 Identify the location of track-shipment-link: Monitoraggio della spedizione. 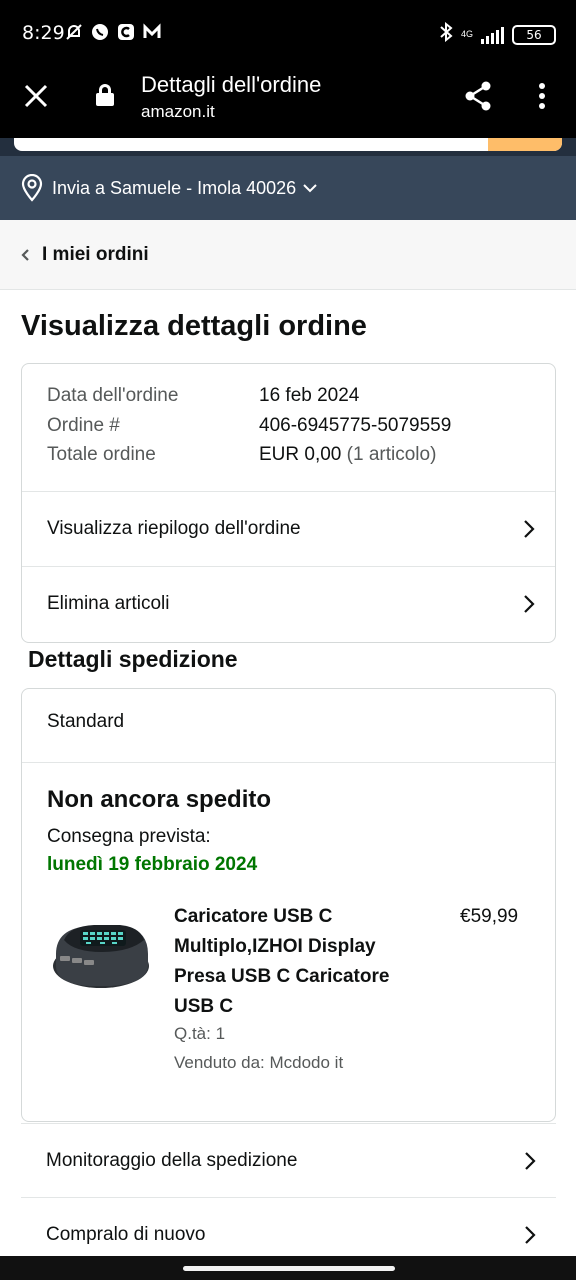
(288, 1160).